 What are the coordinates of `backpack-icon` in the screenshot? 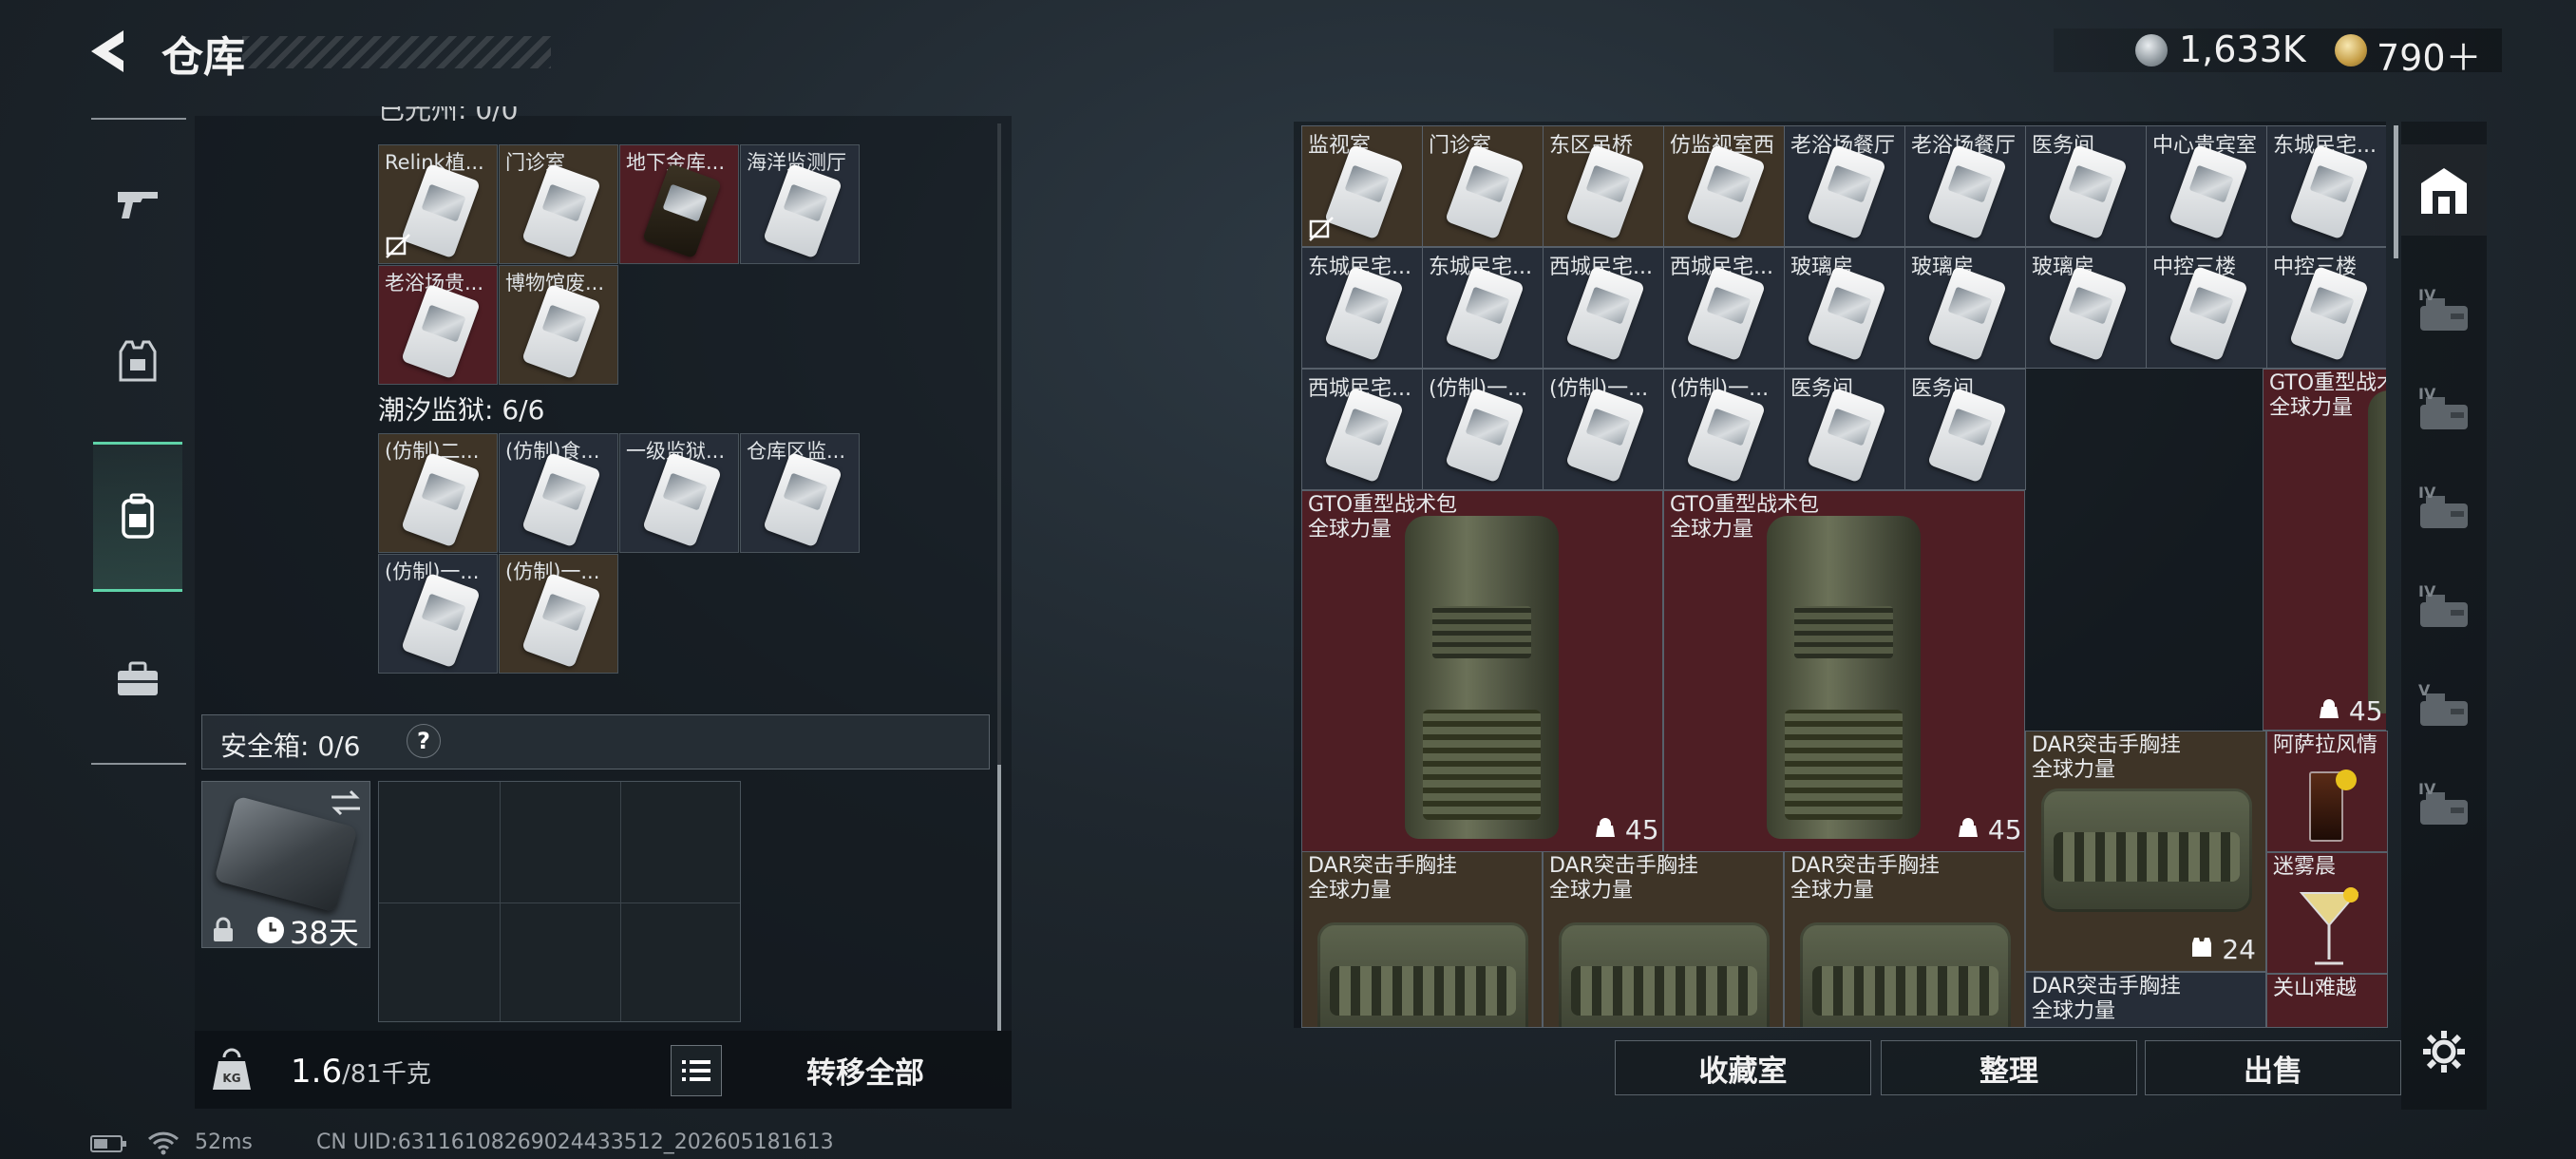 It's located at (138, 516).